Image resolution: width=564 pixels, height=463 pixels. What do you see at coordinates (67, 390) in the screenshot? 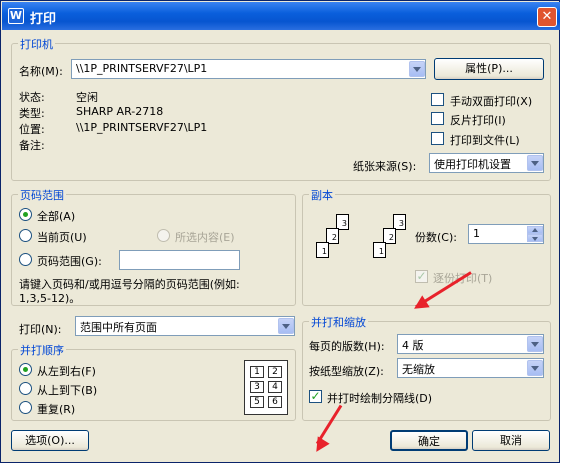
I see `order-top-to-bottom-label: 从上到下(B)` at bounding box center [67, 390].